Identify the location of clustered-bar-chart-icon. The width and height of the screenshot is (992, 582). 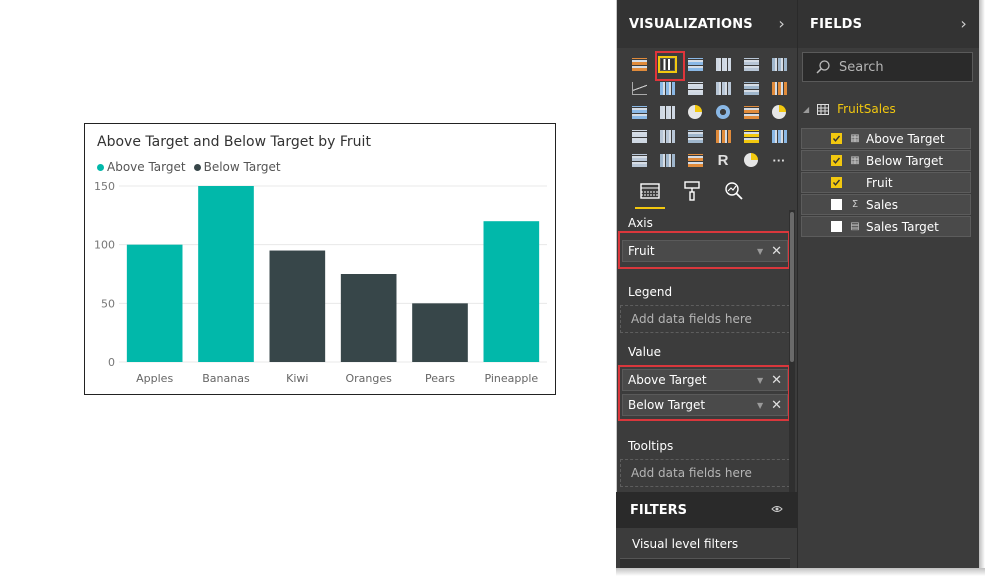
(695, 64).